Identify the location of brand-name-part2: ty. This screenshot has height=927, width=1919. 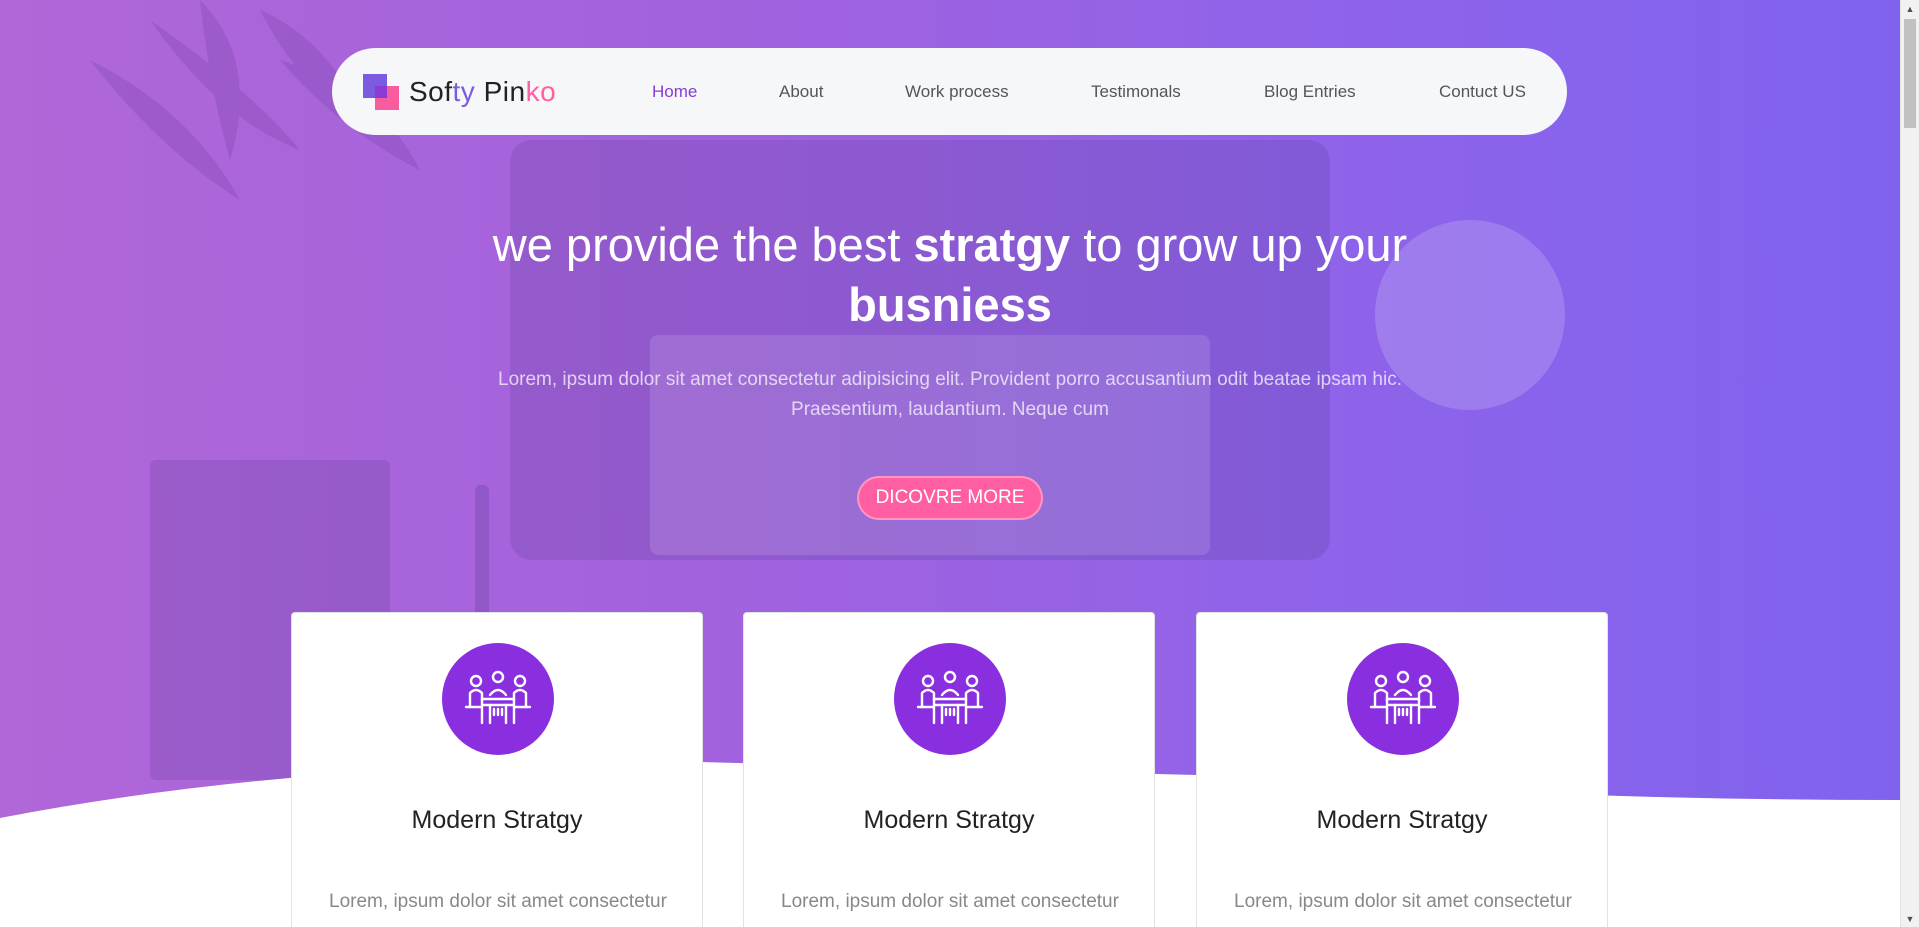
(464, 91).